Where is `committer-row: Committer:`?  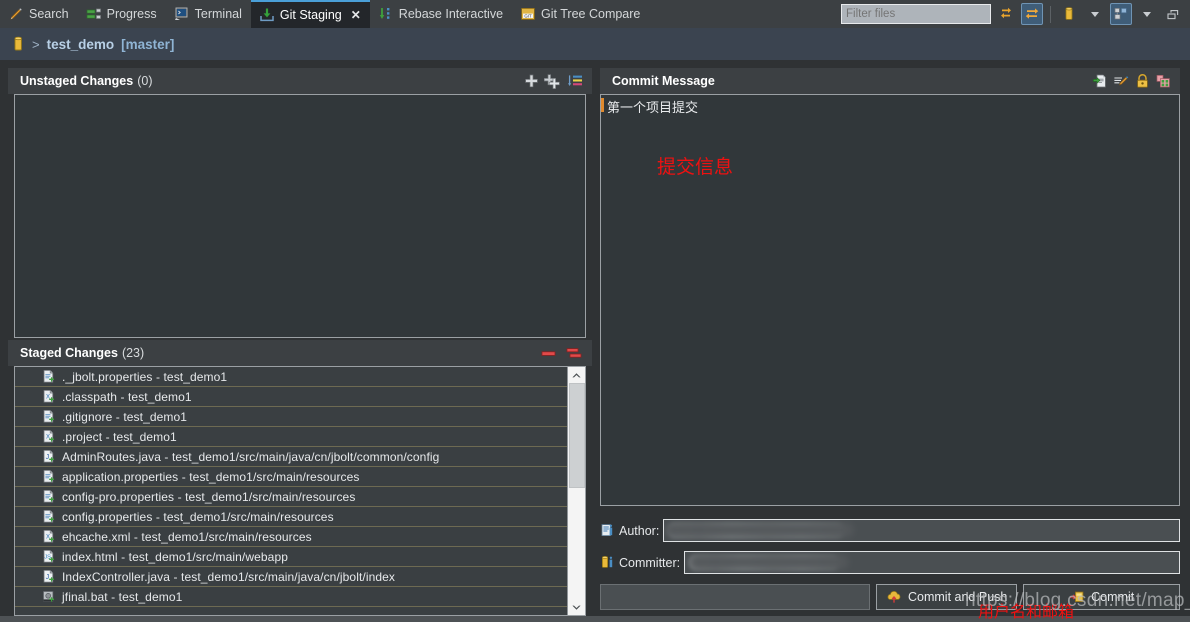 committer-row: Committer: is located at coordinates (890, 562).